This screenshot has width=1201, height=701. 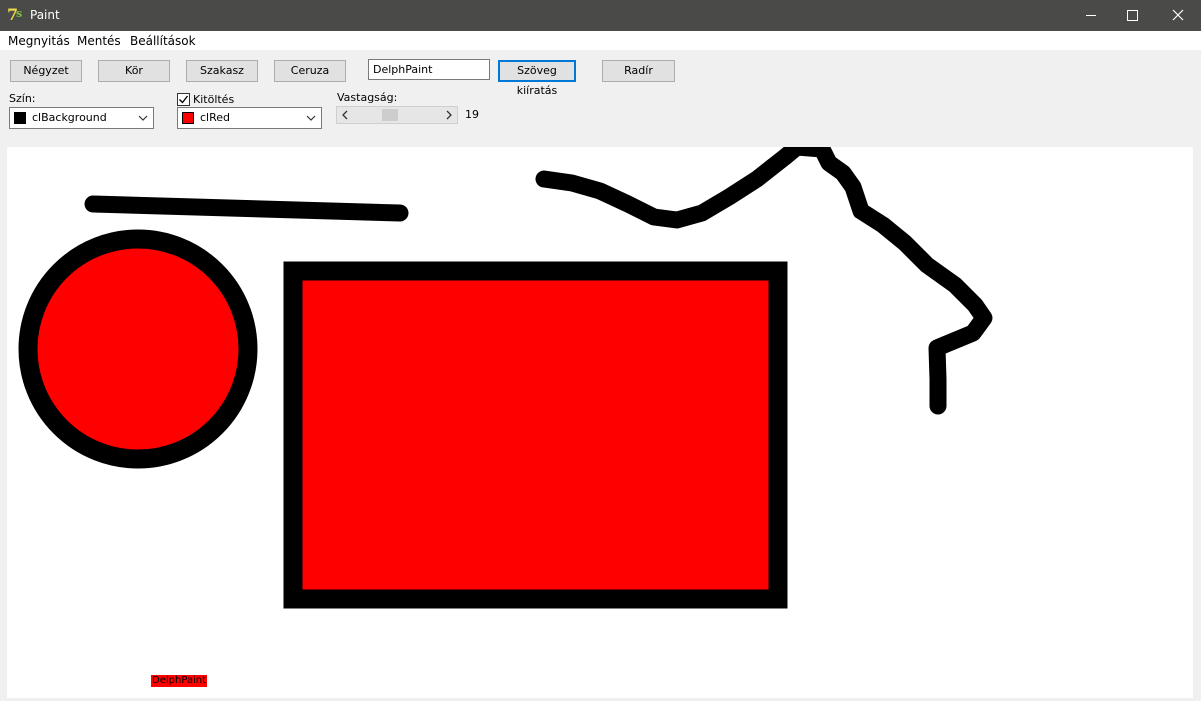 I want to click on color-swatch, so click(x=20, y=118).